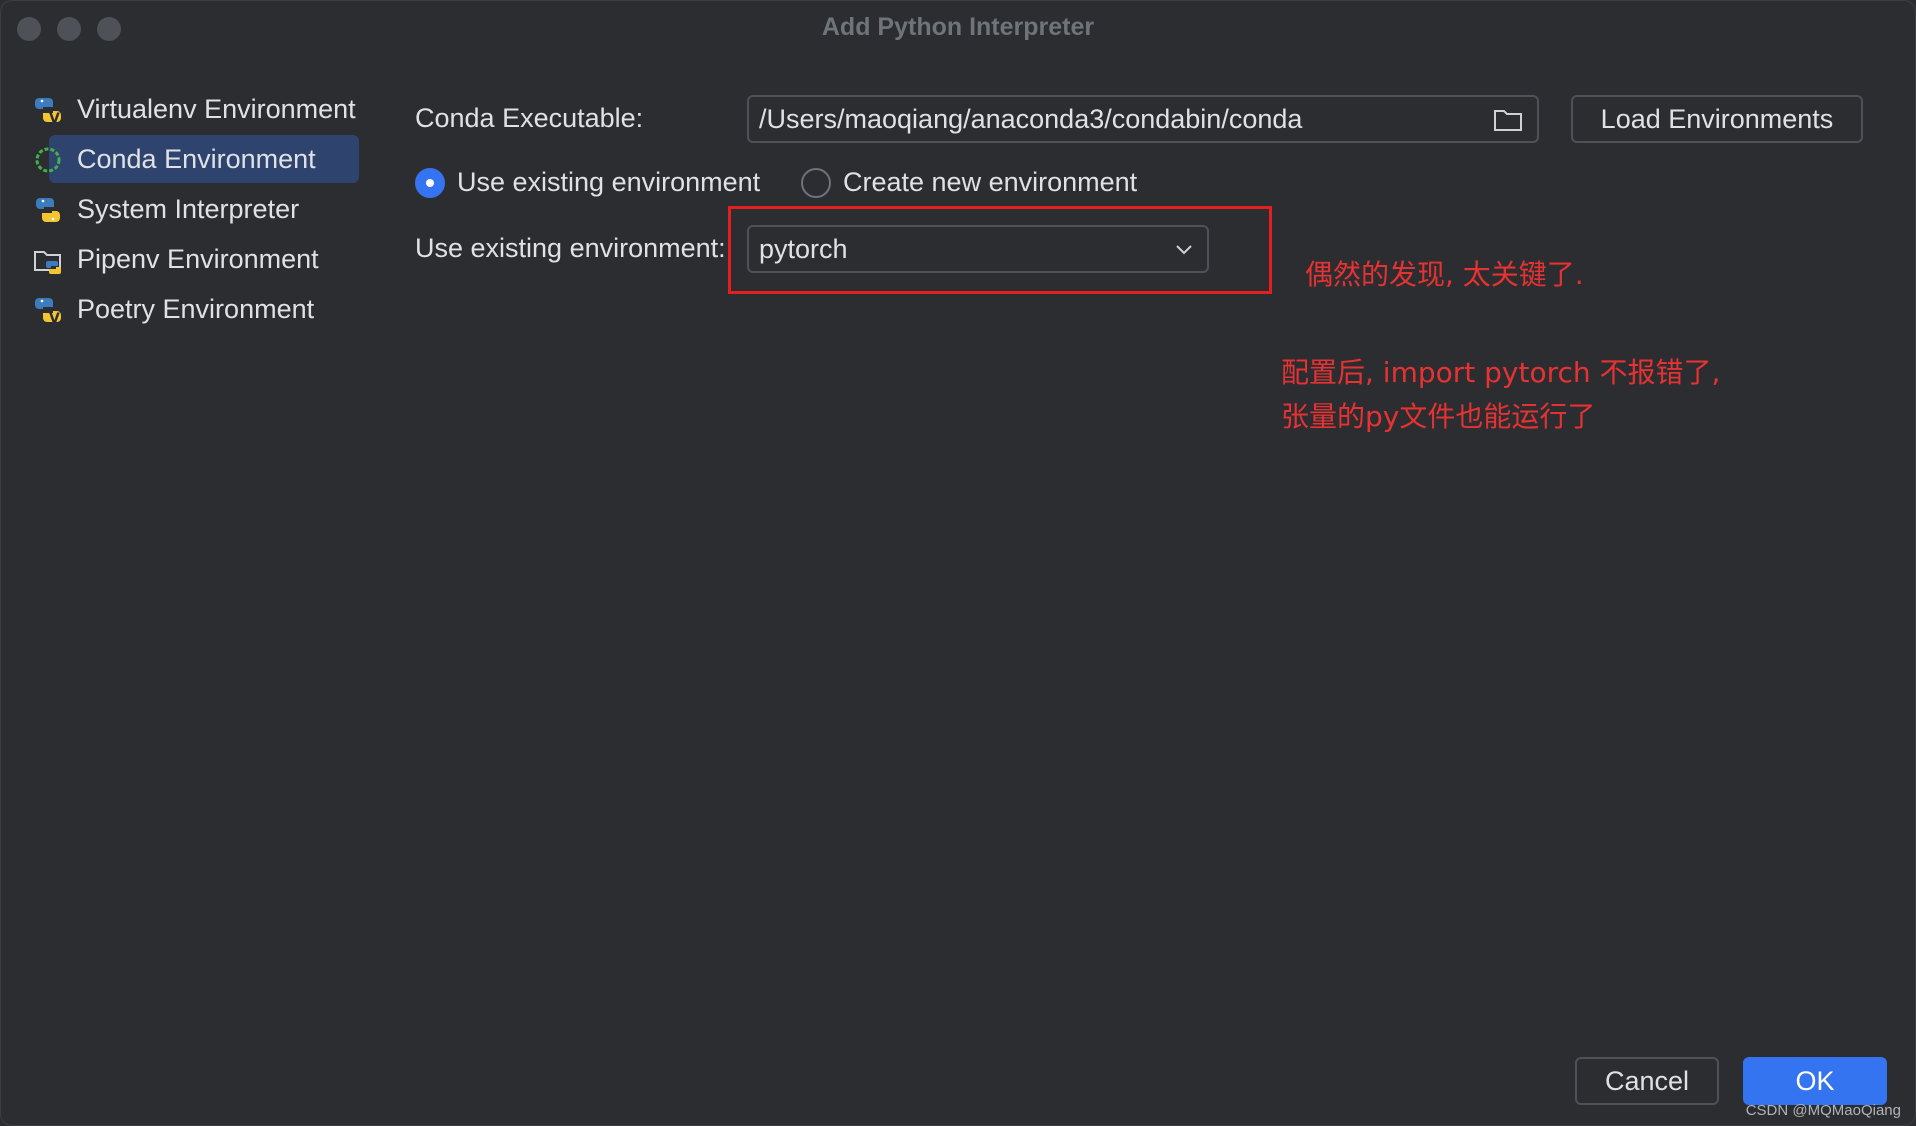 This screenshot has width=1916, height=1126. What do you see at coordinates (48, 160) in the screenshot?
I see `conda-icon` at bounding box center [48, 160].